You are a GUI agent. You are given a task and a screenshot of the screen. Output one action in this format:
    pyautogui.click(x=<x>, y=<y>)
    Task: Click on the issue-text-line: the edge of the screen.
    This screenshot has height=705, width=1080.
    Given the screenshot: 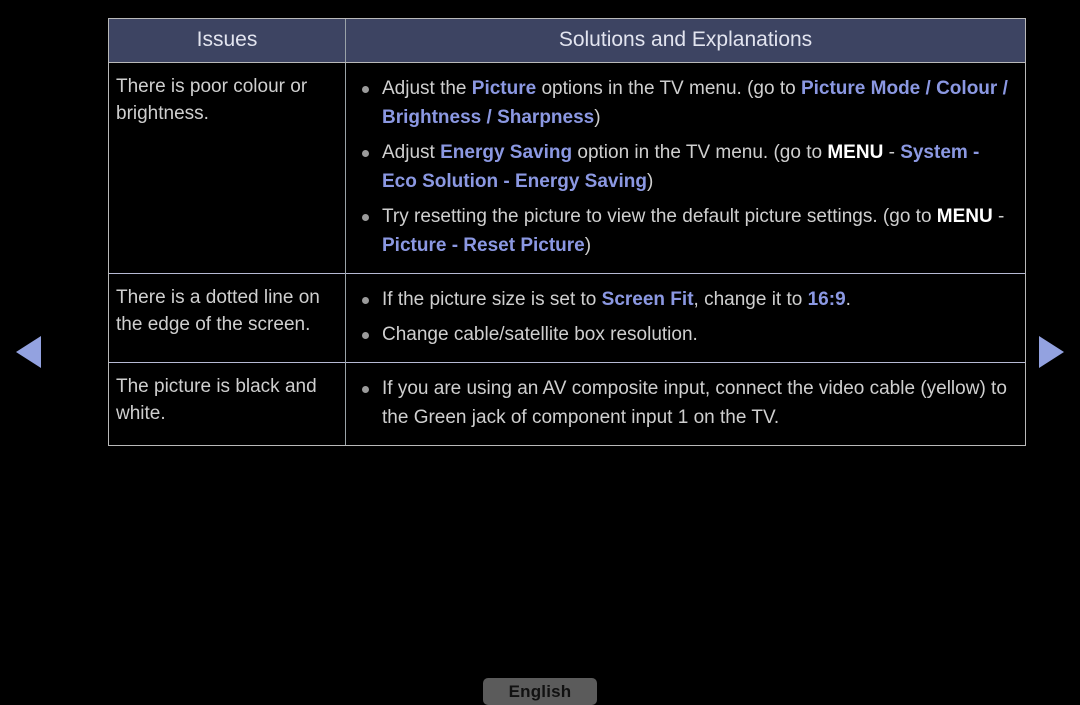 What is the action you would take?
    pyautogui.click(x=213, y=324)
    